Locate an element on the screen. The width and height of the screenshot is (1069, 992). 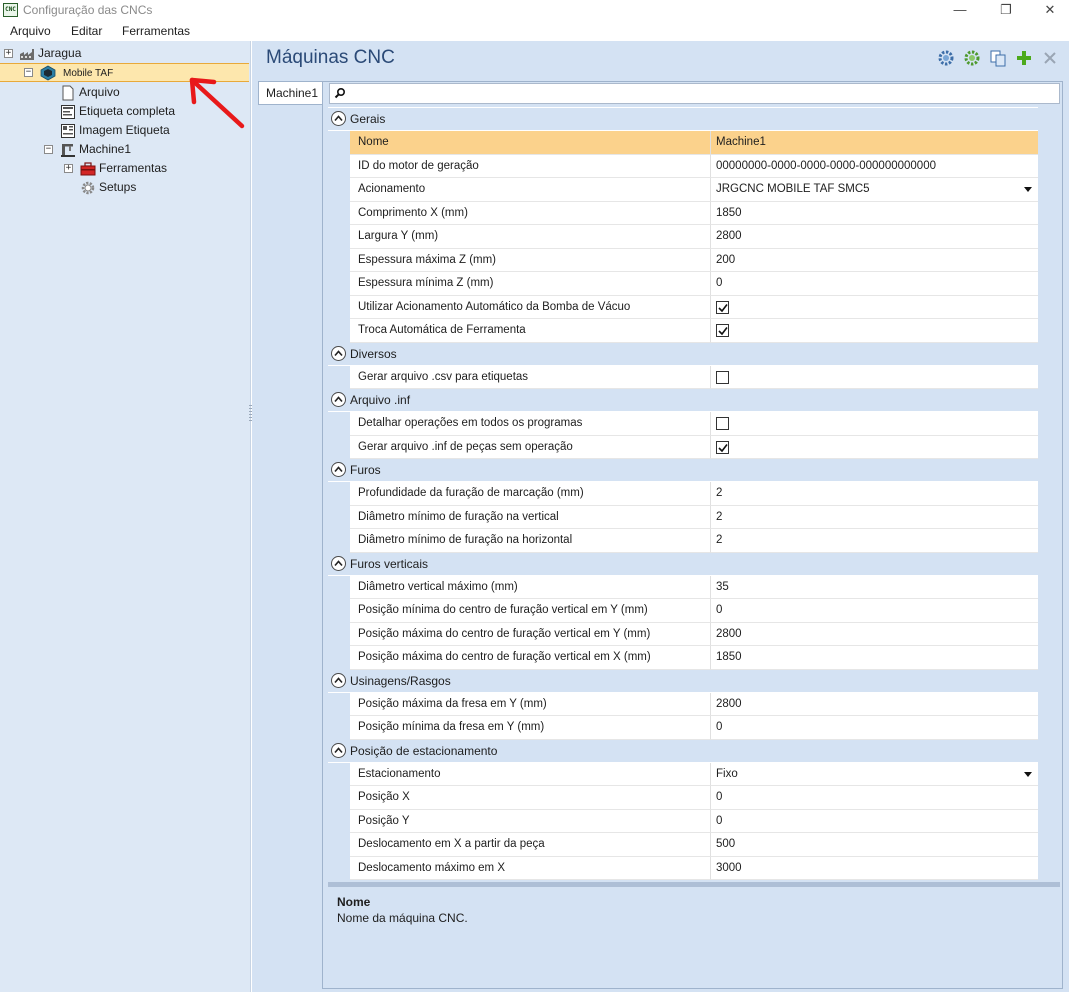
settings-gear-green-icon is located at coordinates (972, 58).